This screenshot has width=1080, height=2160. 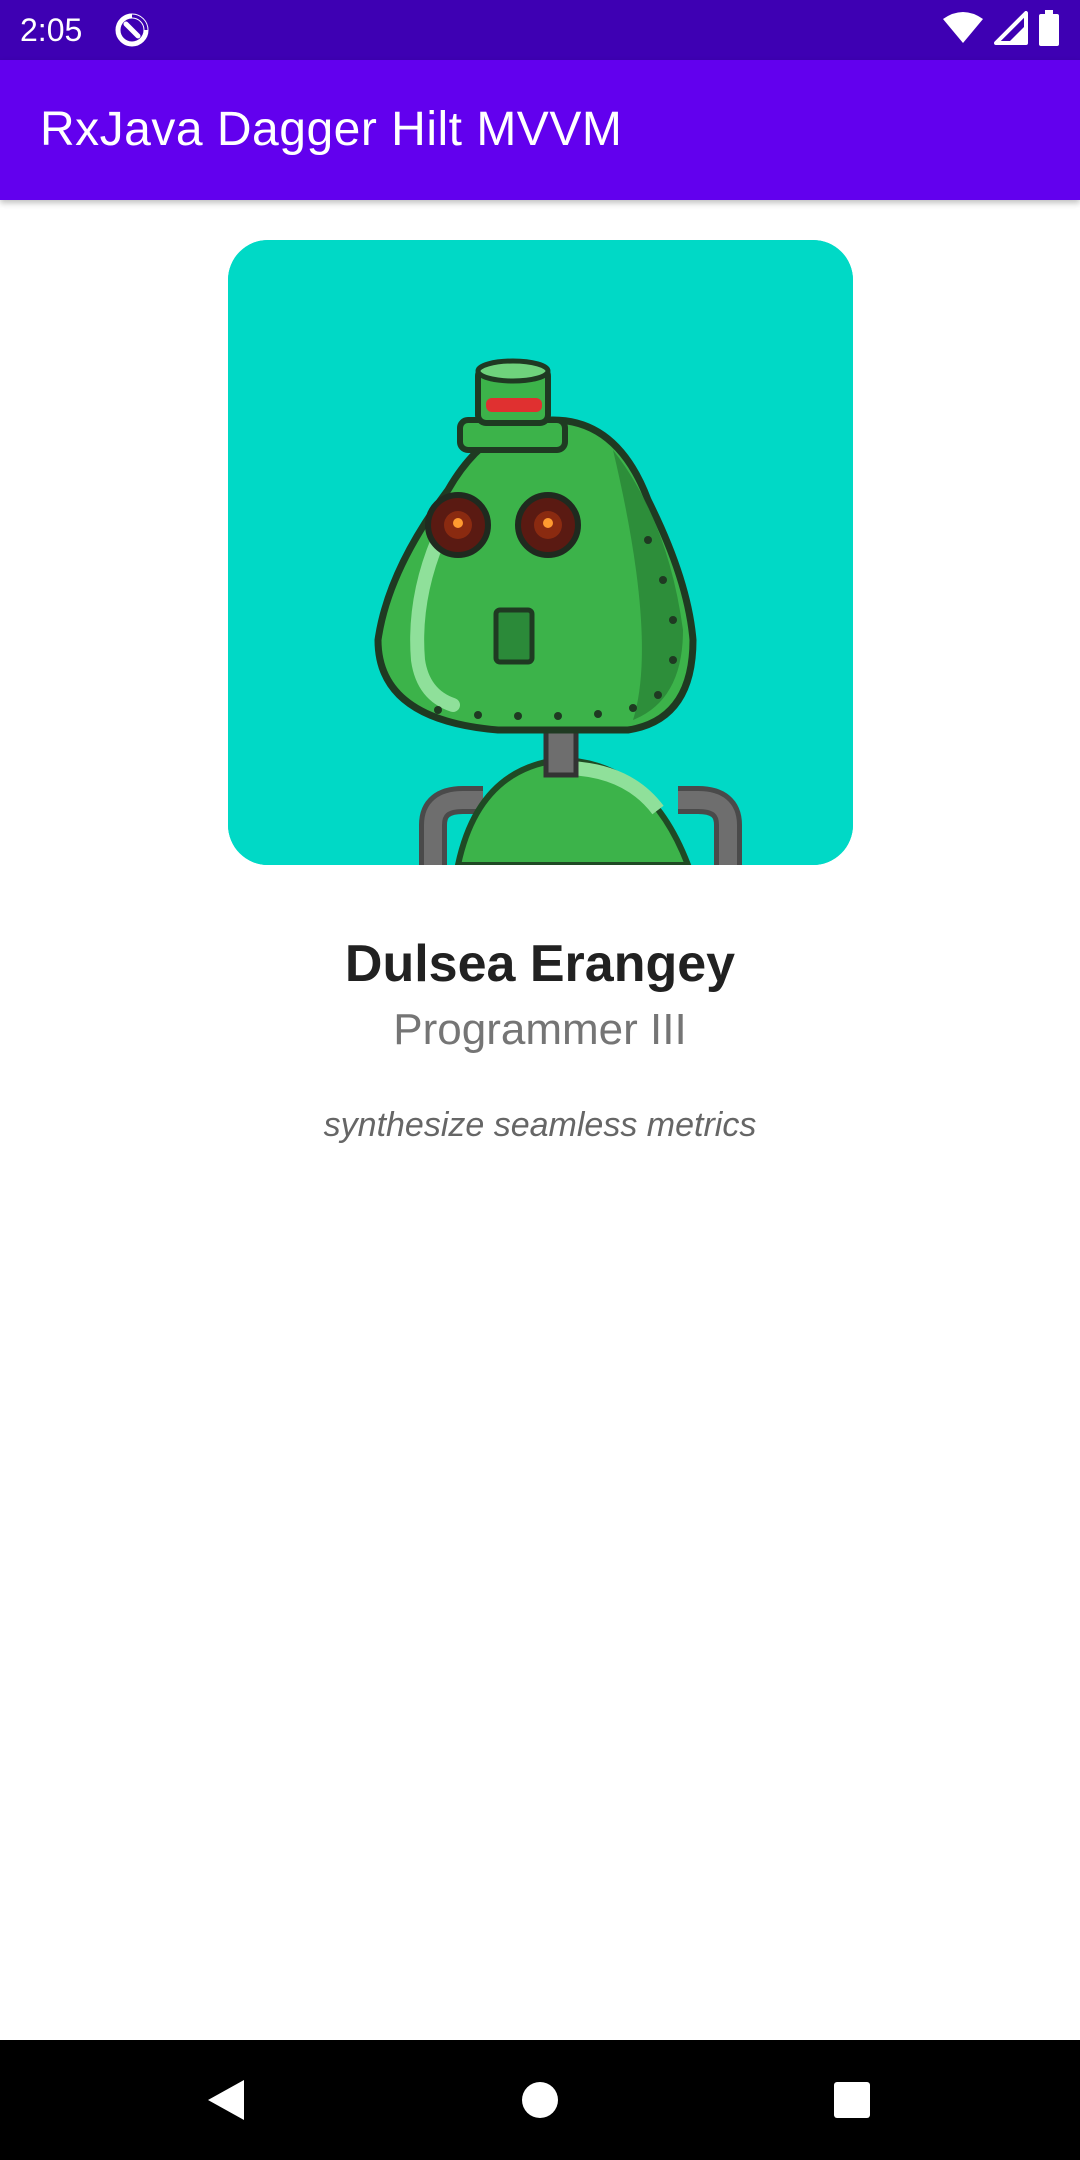 I want to click on recents-icon, so click(x=852, y=2100).